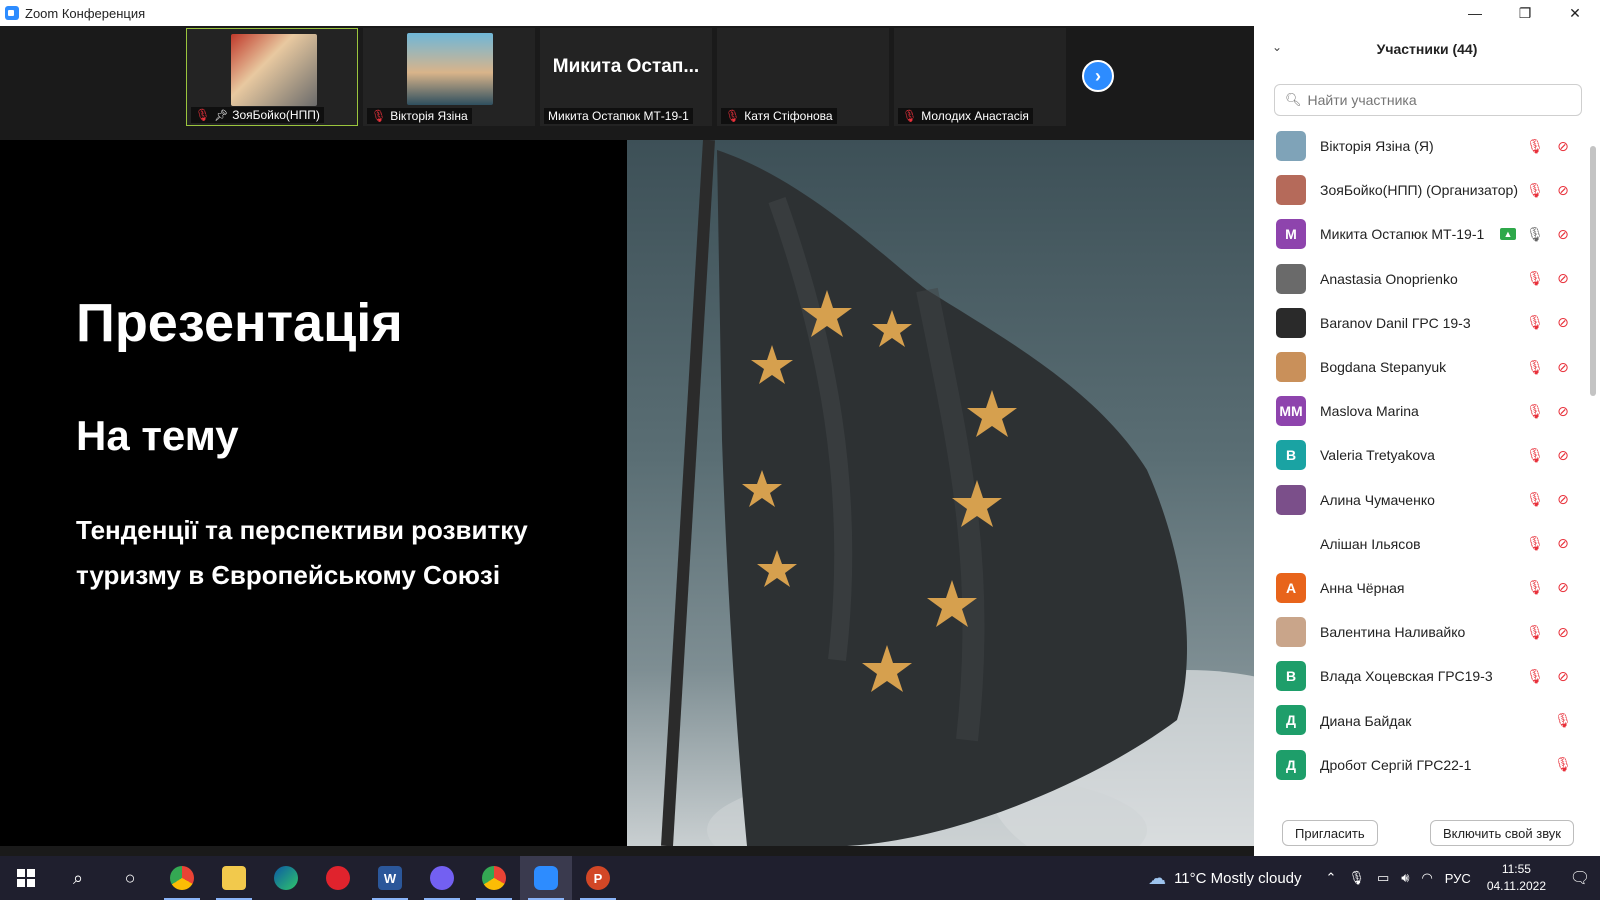 The image size is (1600, 900). I want to click on cortana-icon: ○, so click(130, 878).